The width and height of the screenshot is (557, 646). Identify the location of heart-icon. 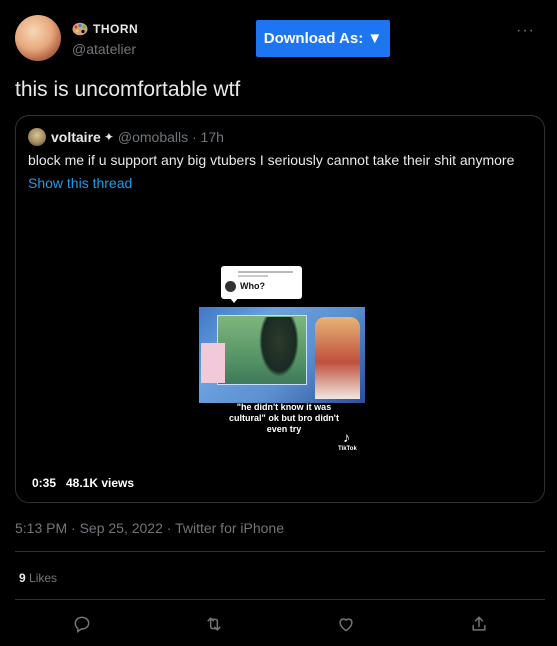
(346, 624).